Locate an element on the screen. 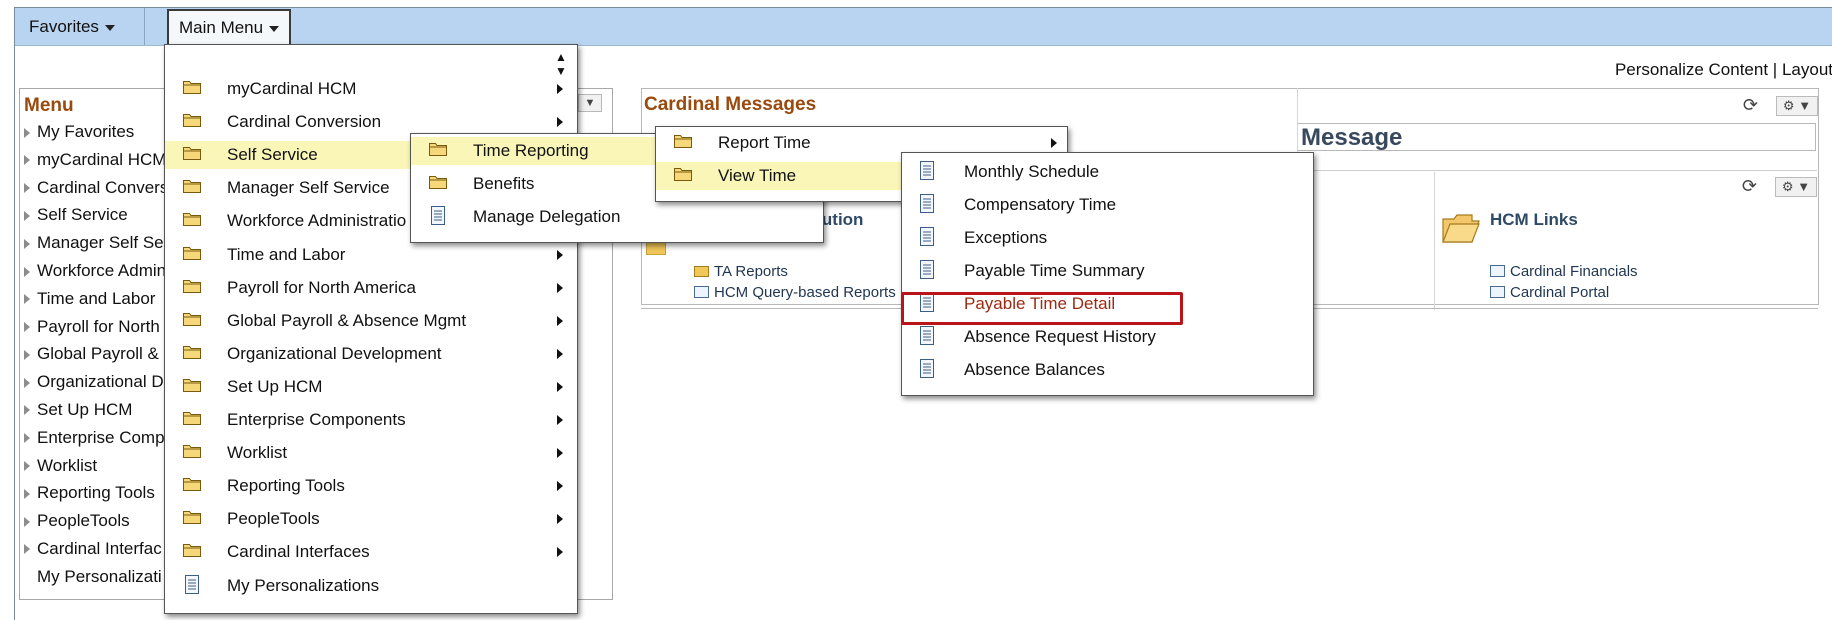 The image size is (1832, 620). hcm-query-reports-link: HCM Query-based Reports is located at coordinates (795, 292).